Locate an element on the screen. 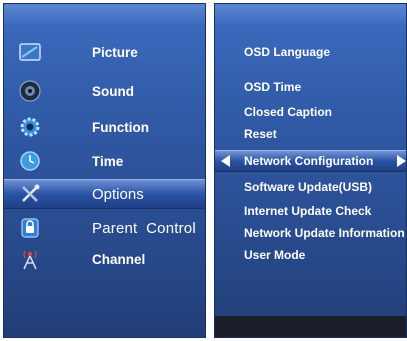  submenu-item-closed-caption: Closed Caption is located at coordinates (288, 112).